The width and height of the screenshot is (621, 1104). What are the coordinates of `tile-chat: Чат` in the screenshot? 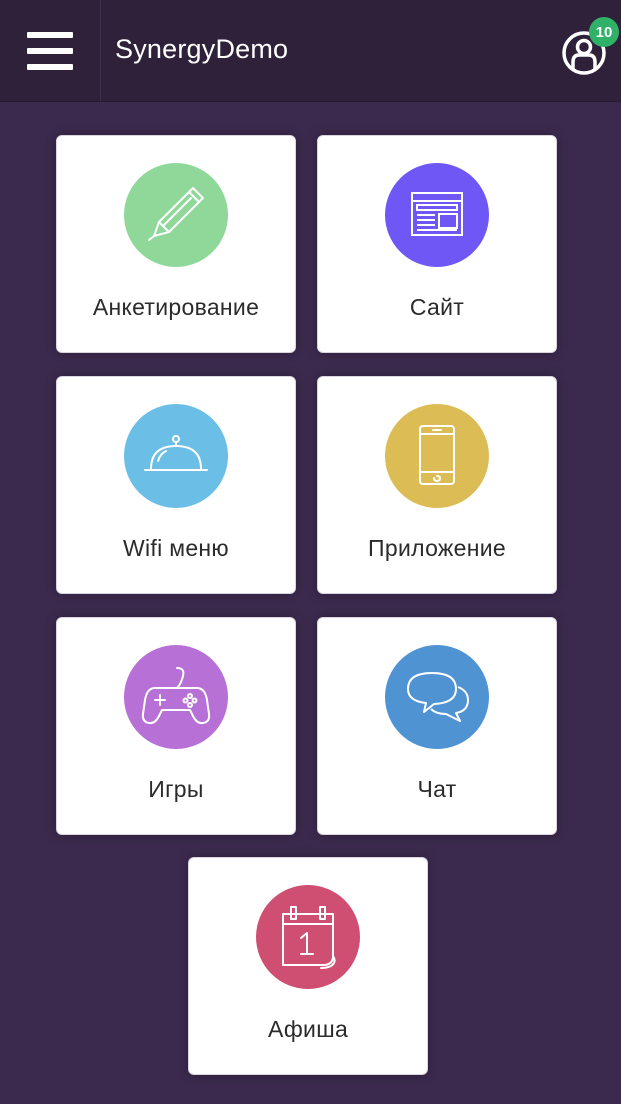 It's located at (437, 726).